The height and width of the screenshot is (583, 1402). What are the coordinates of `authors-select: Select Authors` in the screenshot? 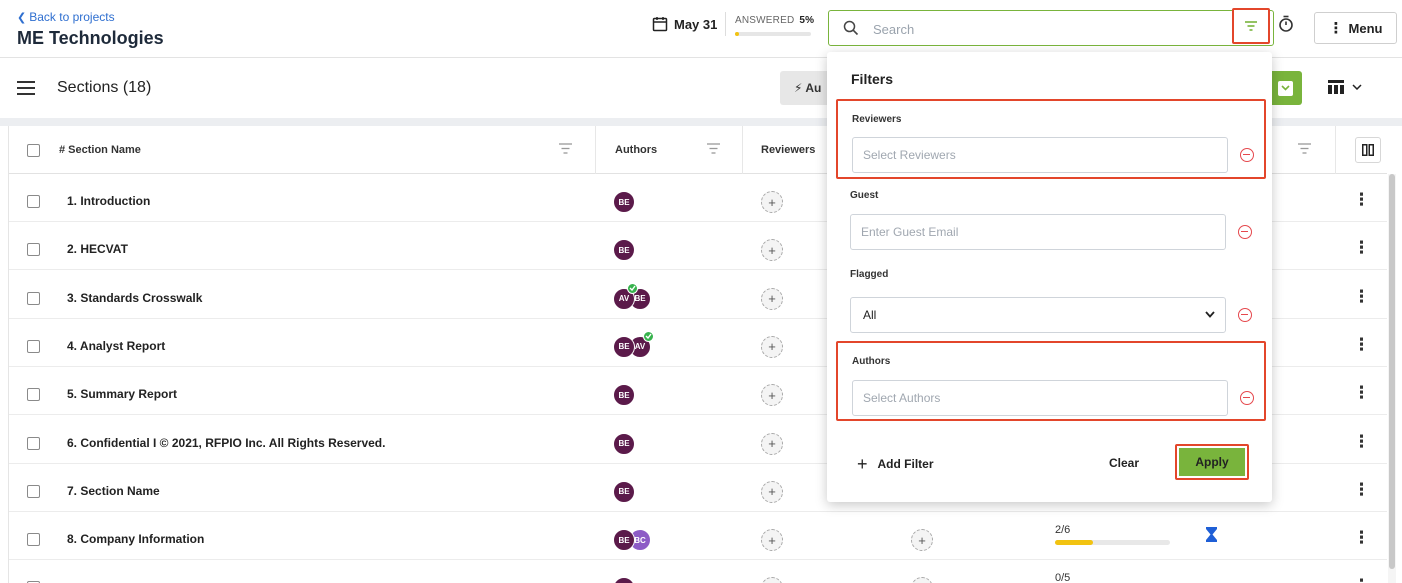 It's located at (1040, 398).